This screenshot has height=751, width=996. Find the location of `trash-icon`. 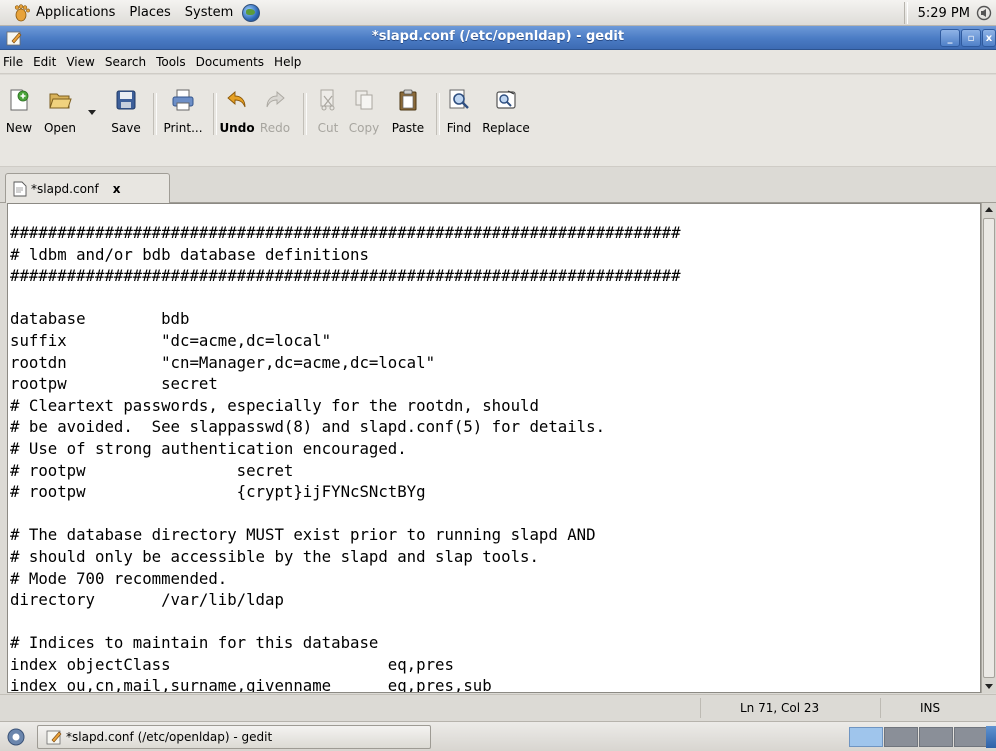

trash-icon is located at coordinates (991, 737).